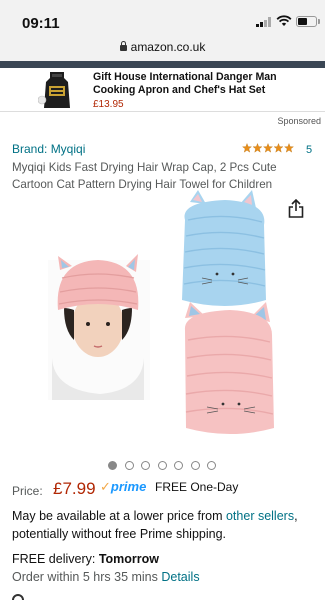 This screenshot has height=600, width=325. I want to click on child-wearing-cap-image, so click(99, 327).